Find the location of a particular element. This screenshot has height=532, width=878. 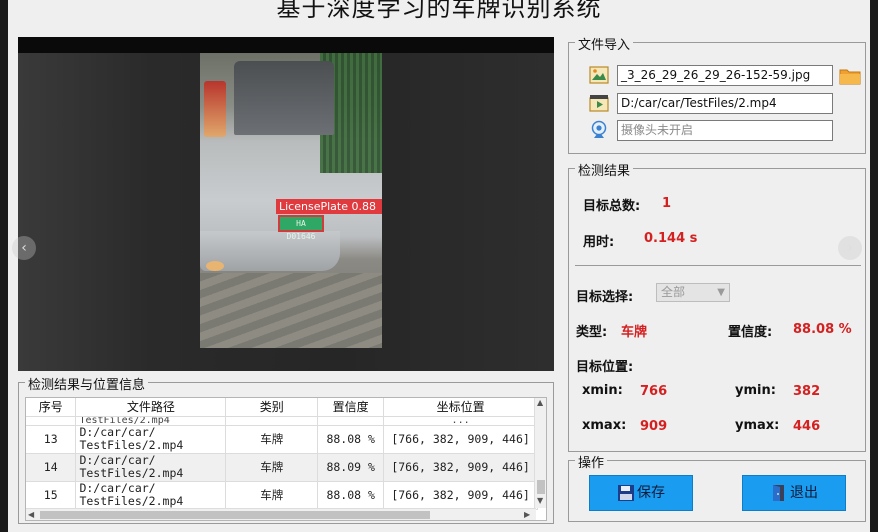

prev-arrow-icon: ‹ is located at coordinates (24, 248).